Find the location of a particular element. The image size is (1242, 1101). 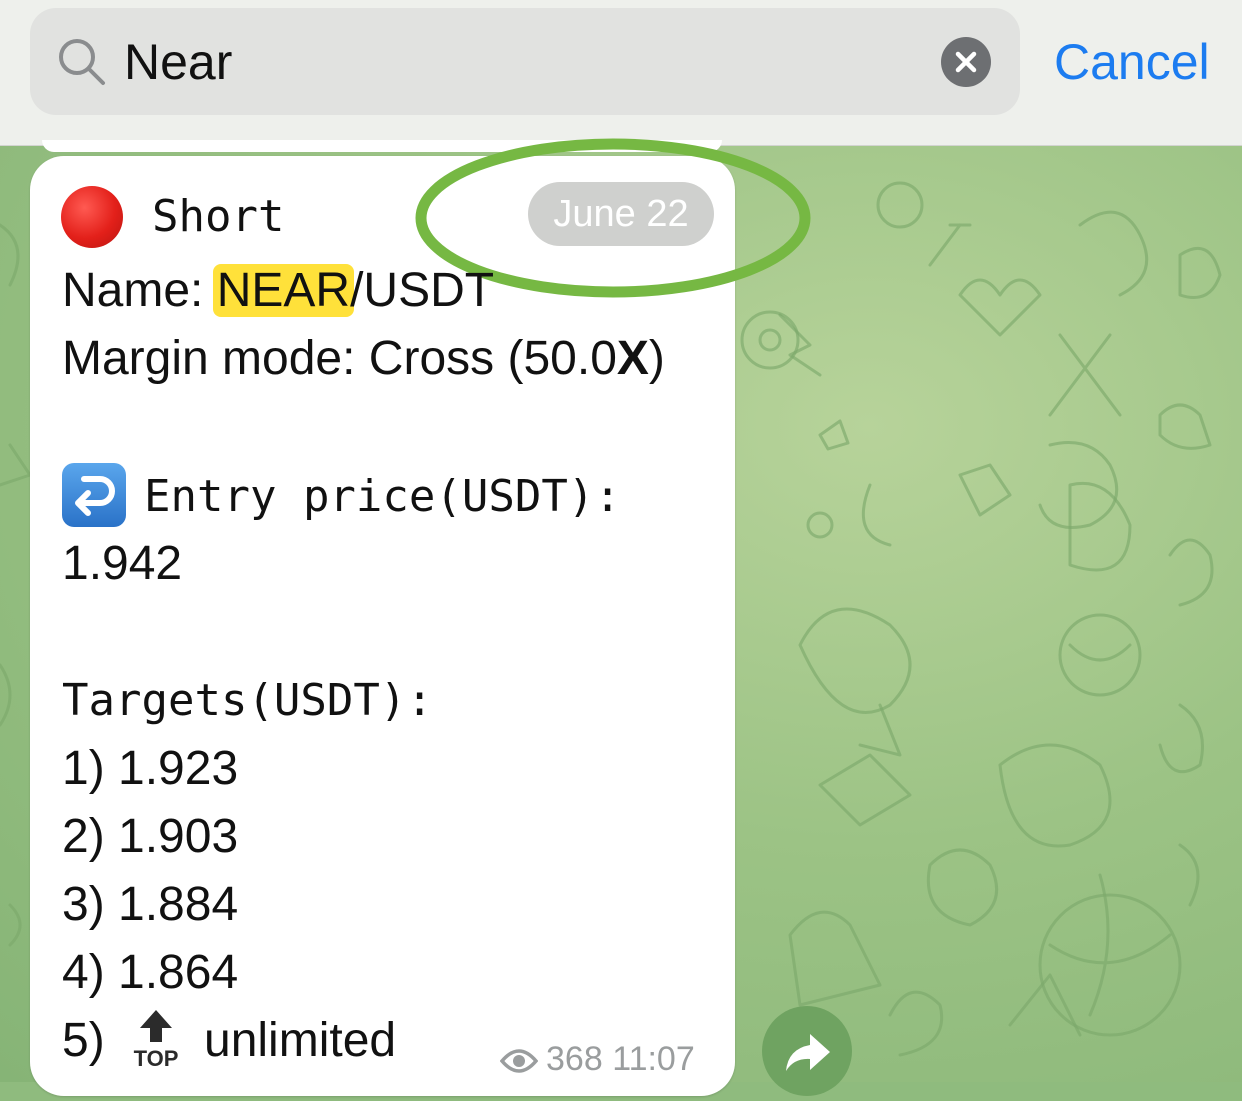

pair-name-line: Name: NEAR/USDT is located at coordinates (278, 291).